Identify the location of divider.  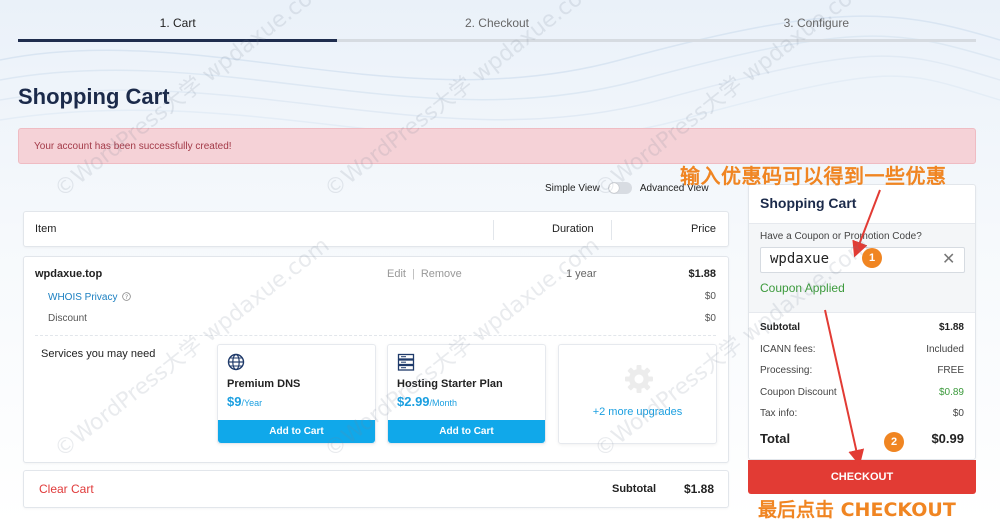
(375, 335).